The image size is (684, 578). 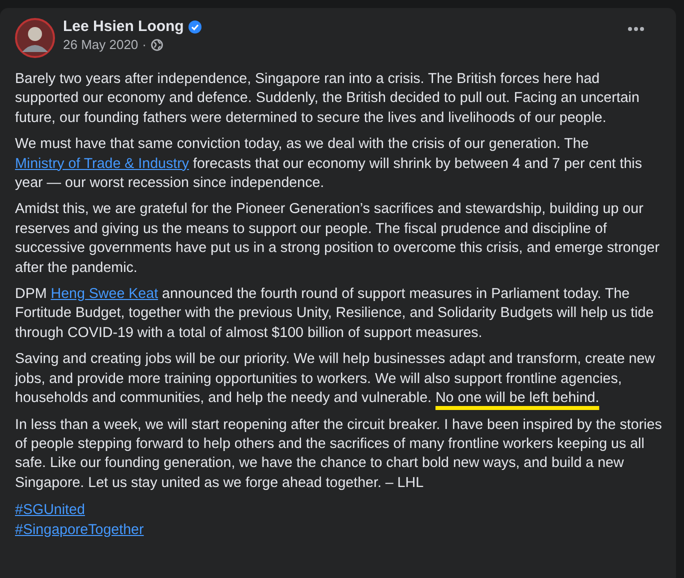 What do you see at coordinates (104, 294) in the screenshot?
I see `page-link: Heng Swee Keat` at bounding box center [104, 294].